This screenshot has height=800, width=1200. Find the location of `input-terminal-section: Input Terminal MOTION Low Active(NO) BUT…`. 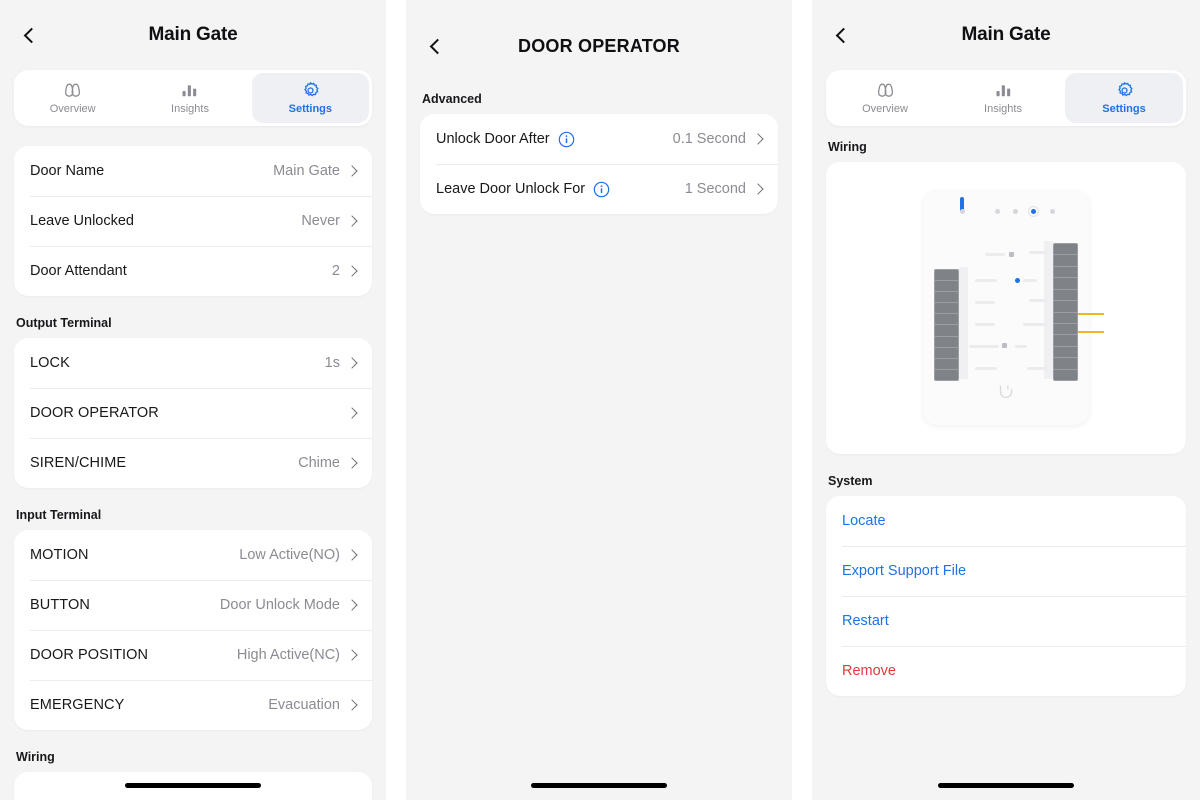

input-terminal-section: Input Terminal MOTION Low Active(NO) BUT… is located at coordinates (193, 619).